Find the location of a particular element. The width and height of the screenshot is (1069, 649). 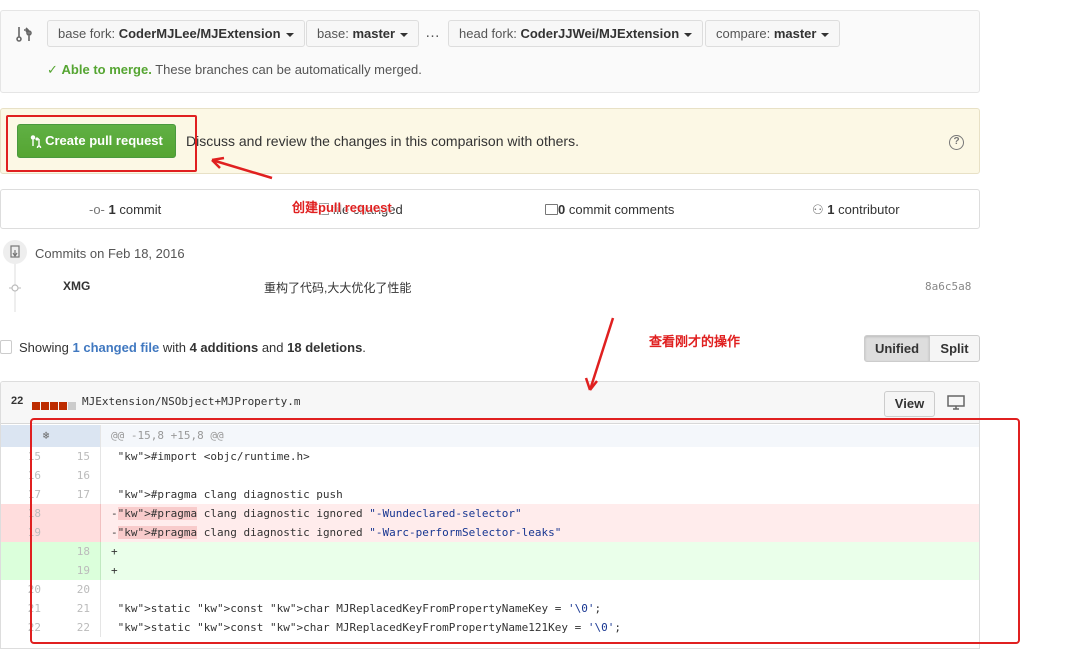

file-name: MJExtension/NSObject+MJProperty.m is located at coordinates (191, 401).